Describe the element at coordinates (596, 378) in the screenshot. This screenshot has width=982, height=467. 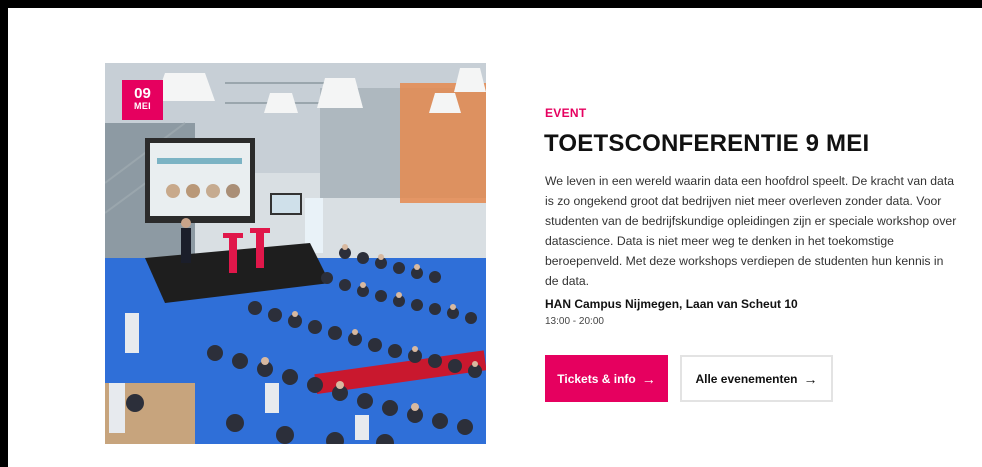
I see `tickets-info-label: Tickets & info` at that location.